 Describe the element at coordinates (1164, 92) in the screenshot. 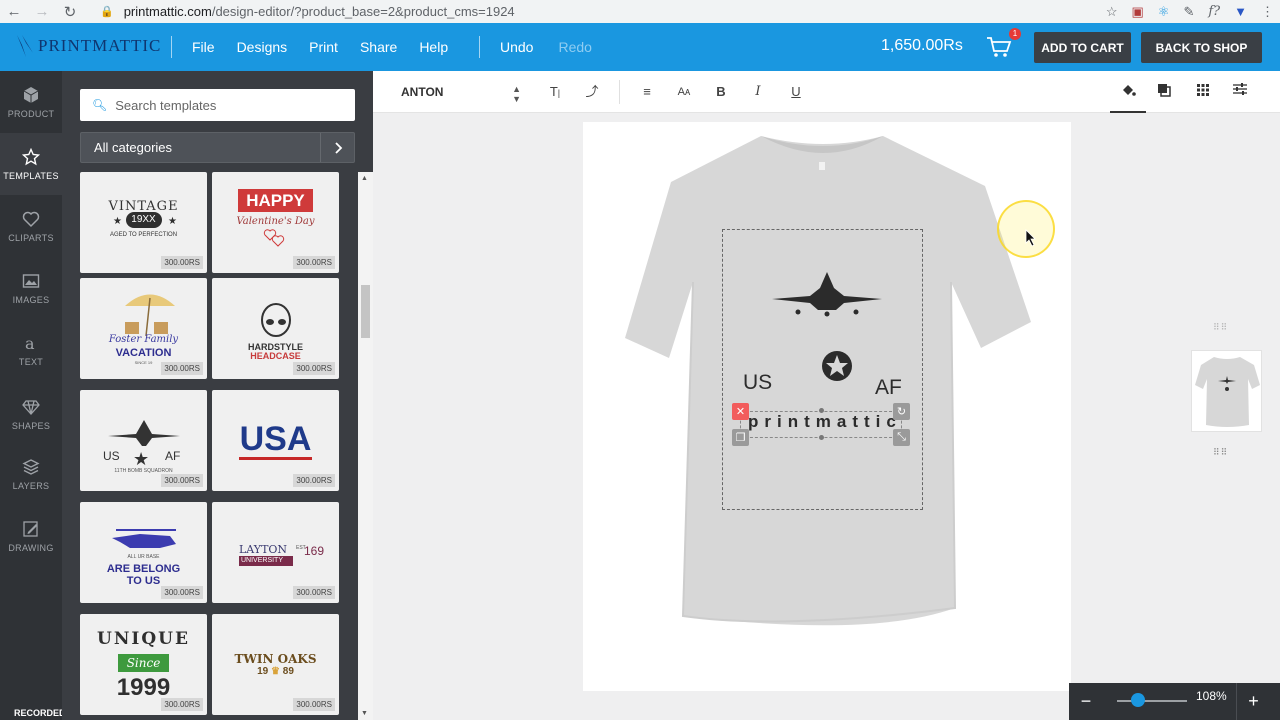

I see `stroke-color-icon` at that location.